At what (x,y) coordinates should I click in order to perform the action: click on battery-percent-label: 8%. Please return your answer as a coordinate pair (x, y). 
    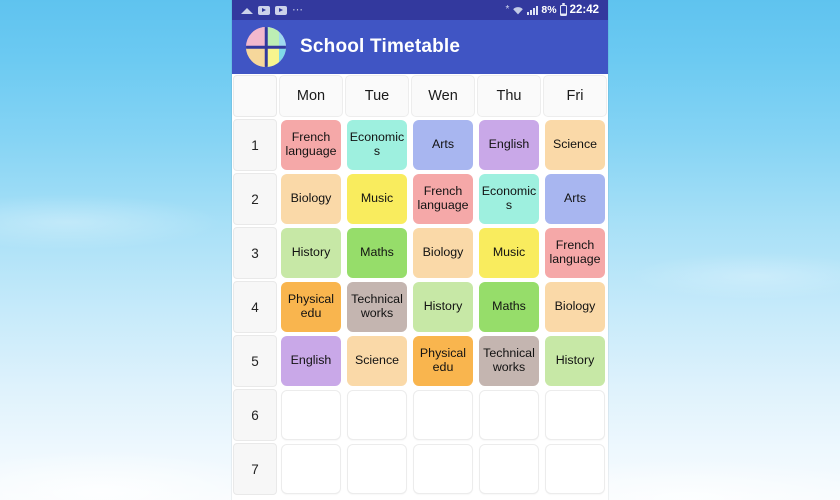
    Looking at the image, I should click on (549, 10).